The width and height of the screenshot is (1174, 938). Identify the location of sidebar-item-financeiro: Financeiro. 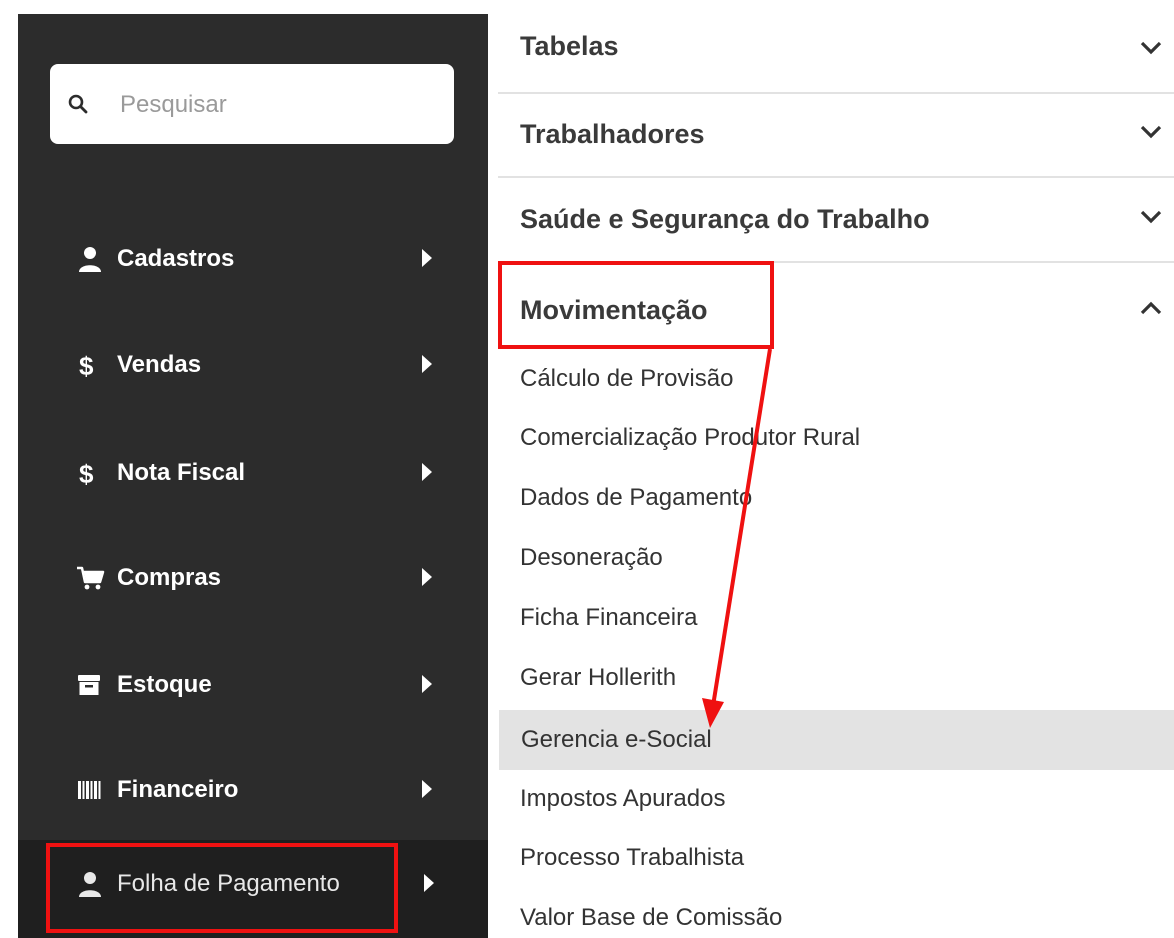
(253, 790).